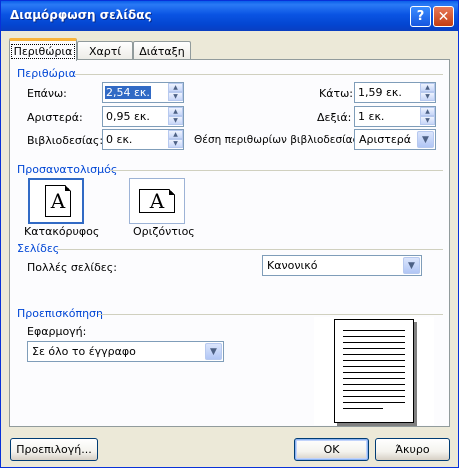 Image resolution: width=459 pixels, height=468 pixels. What do you see at coordinates (67, 169) in the screenshot?
I see `orientation-group-title: Προσανατολισμός` at bounding box center [67, 169].